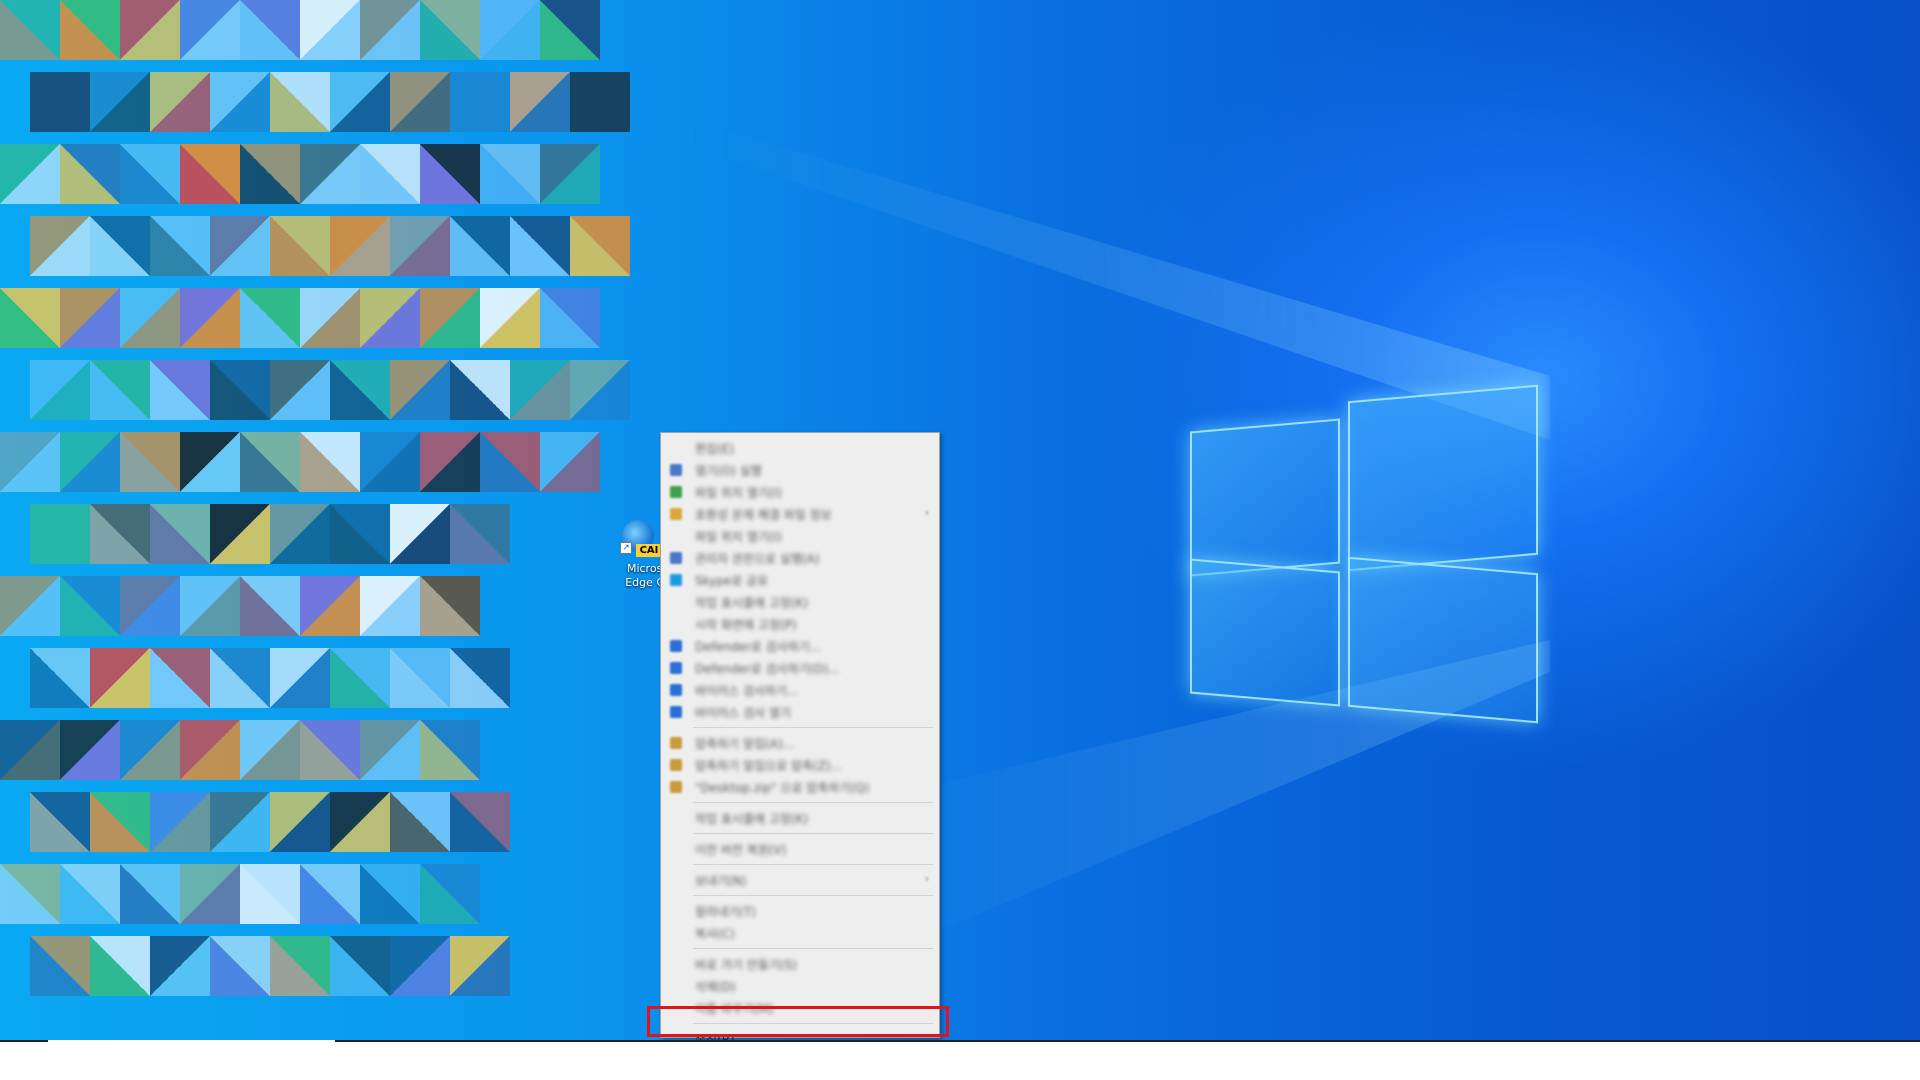 The width and height of the screenshot is (1920, 1080). What do you see at coordinates (191, 1041) in the screenshot?
I see `taskbar-gap` at bounding box center [191, 1041].